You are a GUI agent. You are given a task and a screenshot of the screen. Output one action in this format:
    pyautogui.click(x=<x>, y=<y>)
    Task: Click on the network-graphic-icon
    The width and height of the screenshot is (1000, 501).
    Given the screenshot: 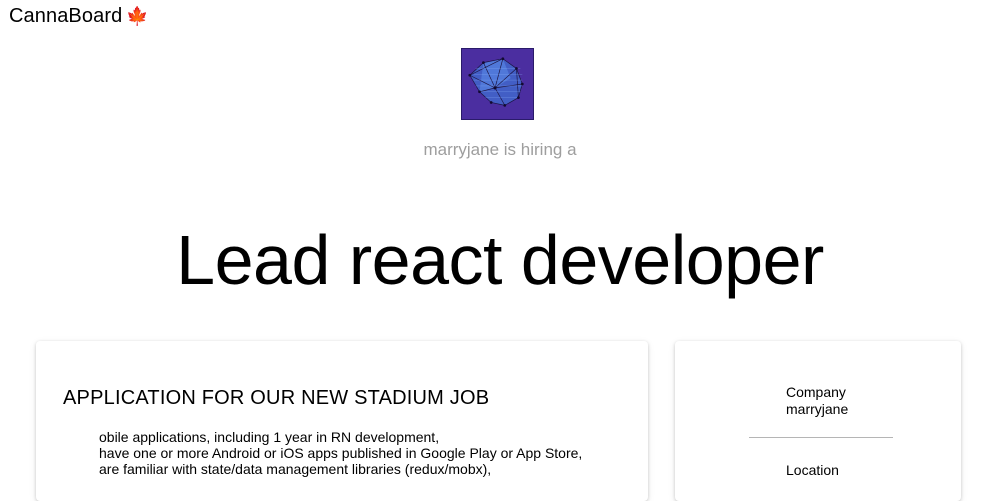 What is the action you would take?
    pyautogui.click(x=497, y=84)
    